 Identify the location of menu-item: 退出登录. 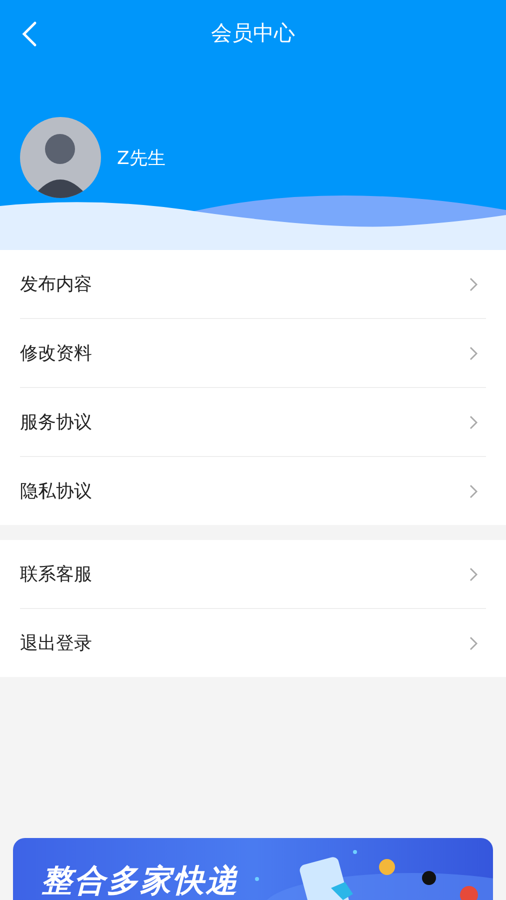
(56, 643).